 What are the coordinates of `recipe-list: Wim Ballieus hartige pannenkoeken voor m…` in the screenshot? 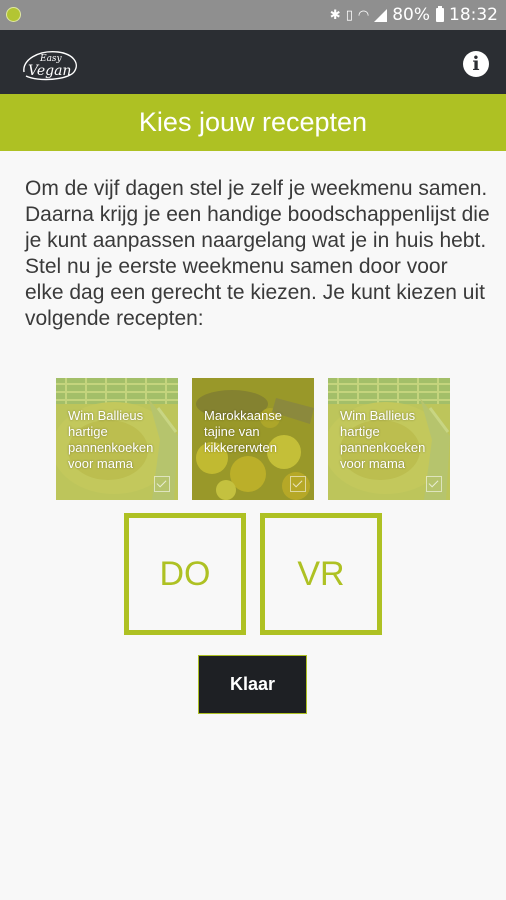 It's located at (253, 439).